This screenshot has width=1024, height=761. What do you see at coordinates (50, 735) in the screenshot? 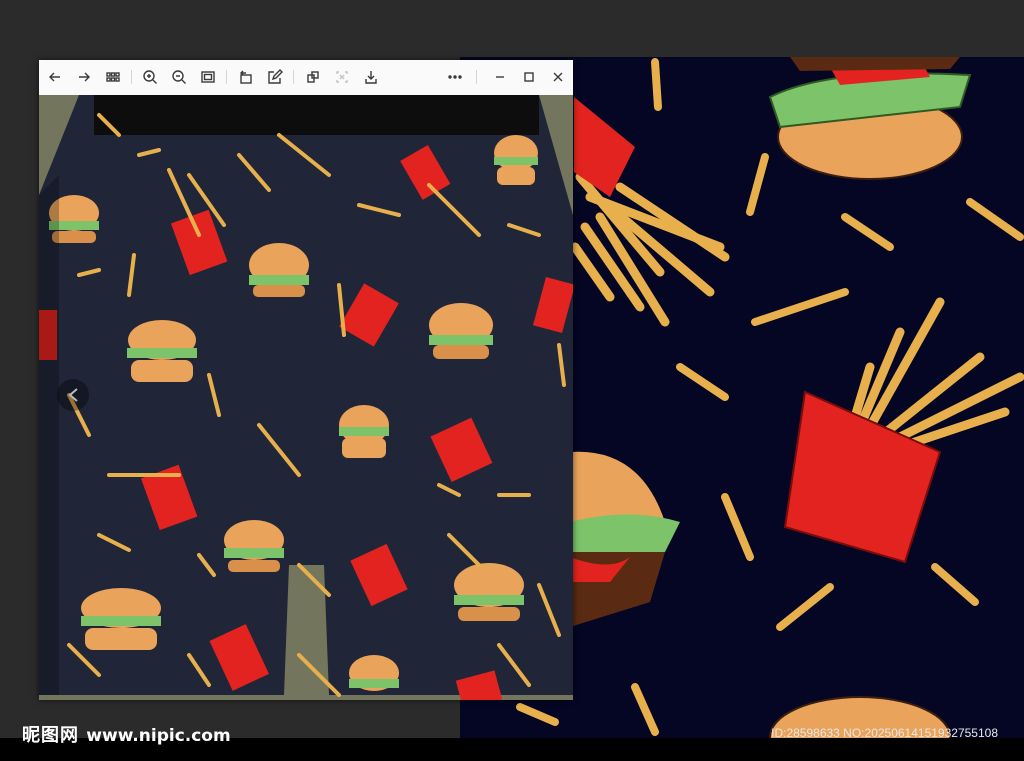
I see `brand-cn: 昵图网` at bounding box center [50, 735].